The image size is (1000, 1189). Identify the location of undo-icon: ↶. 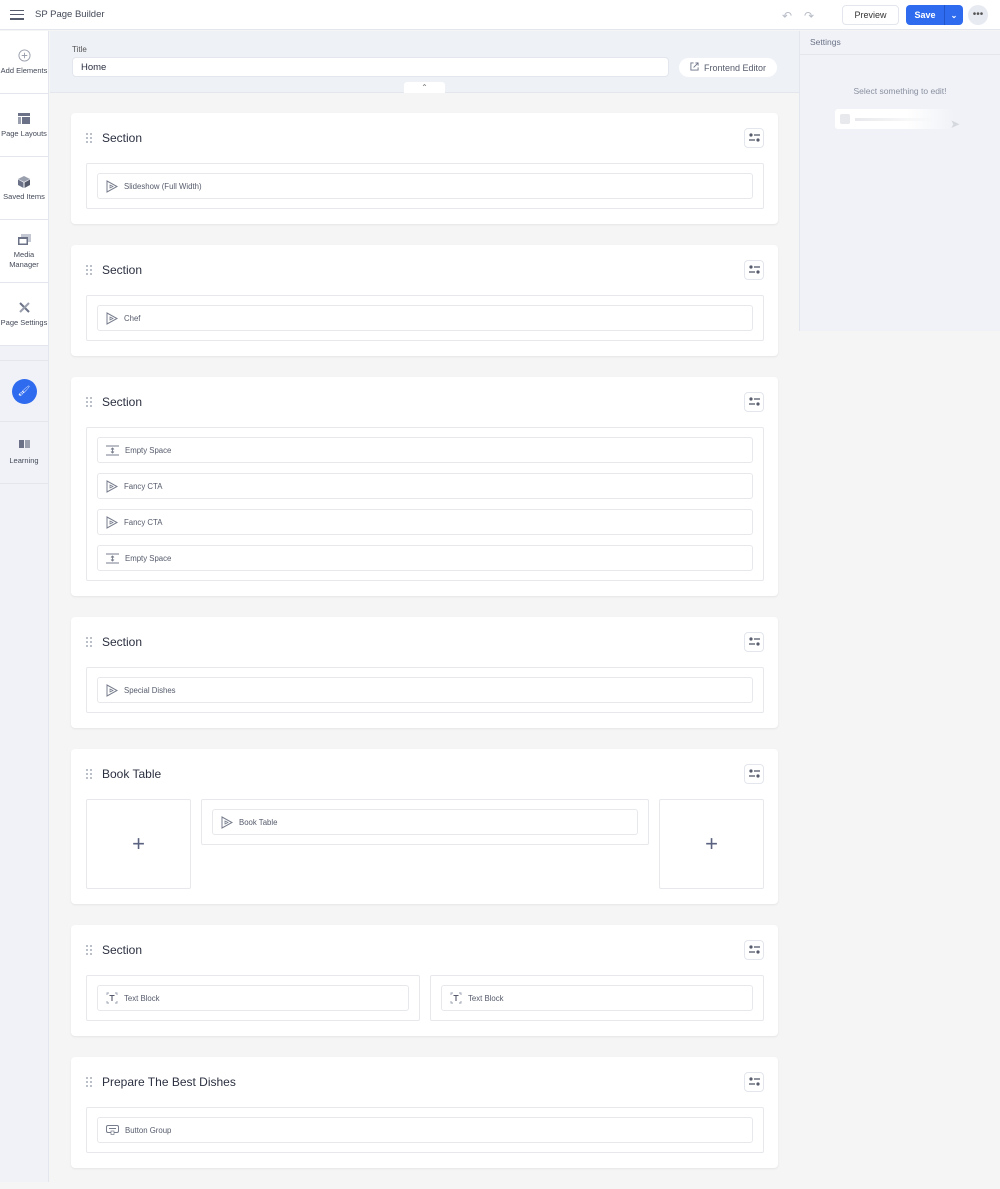
(787, 16).